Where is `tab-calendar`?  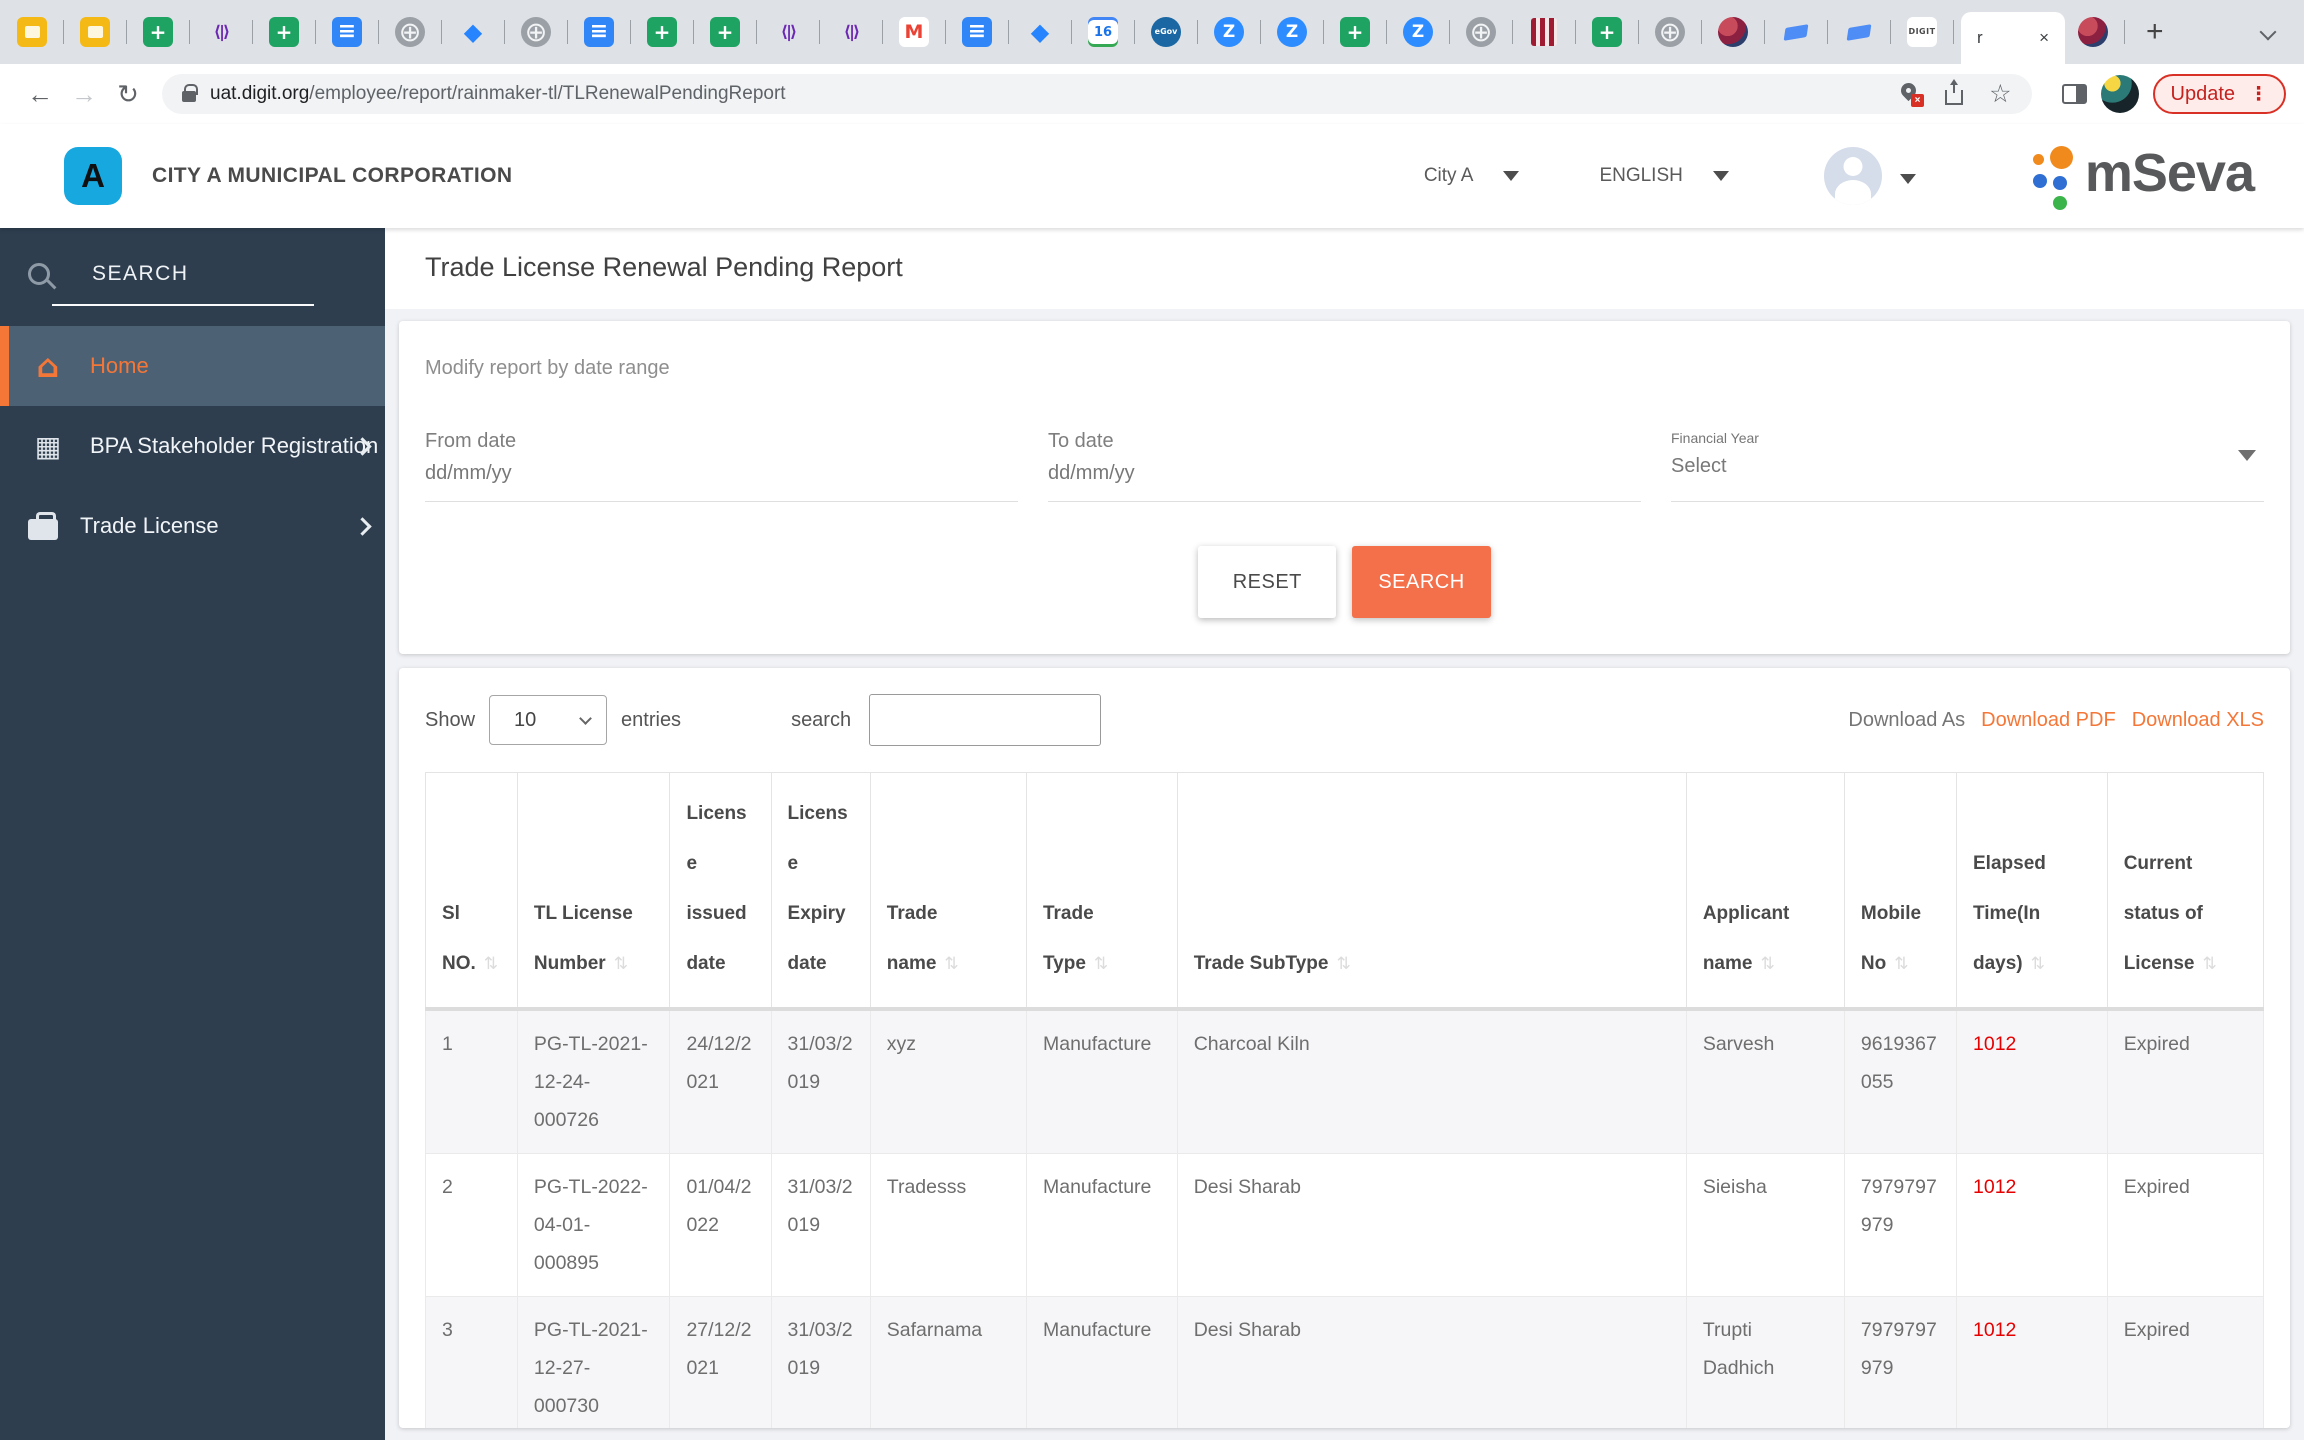 tab-calendar is located at coordinates (1103, 32).